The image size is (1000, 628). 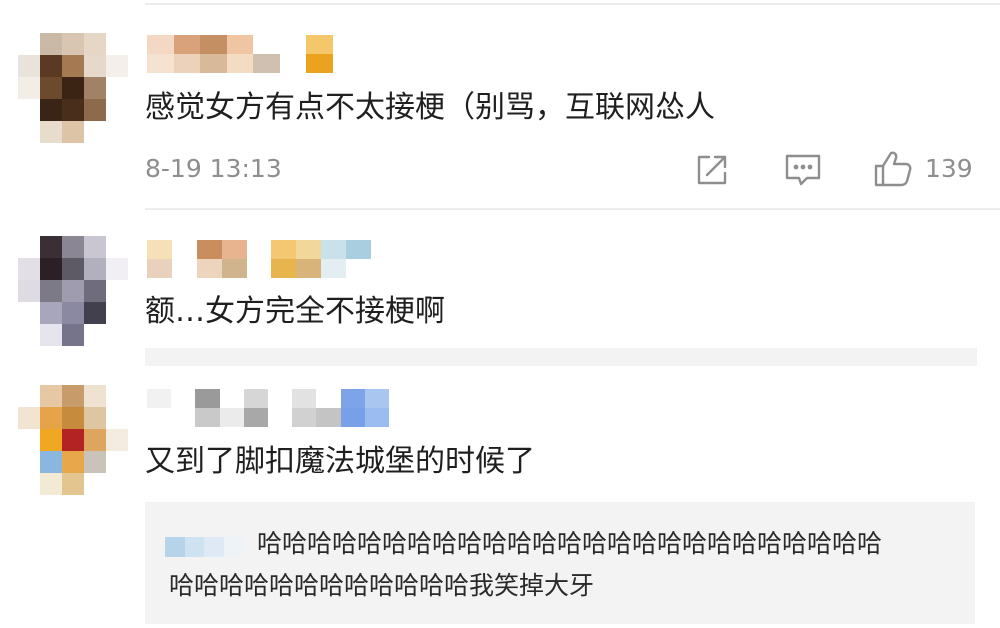 What do you see at coordinates (430, 107) in the screenshot?
I see `comment-text: 感觉女方有点不太接梗（别骂，互联网怂人` at bounding box center [430, 107].